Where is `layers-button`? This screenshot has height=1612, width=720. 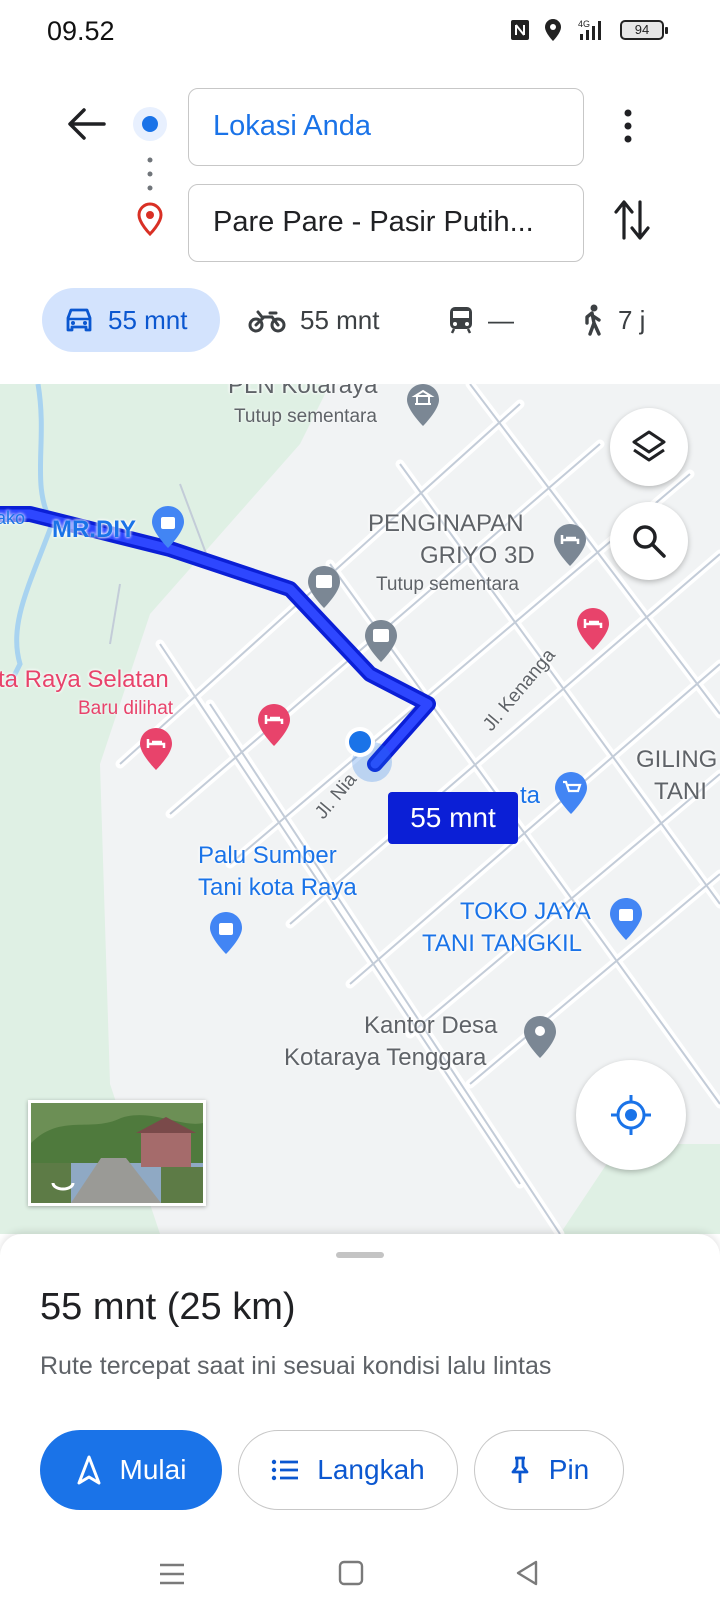
layers-button is located at coordinates (649, 447).